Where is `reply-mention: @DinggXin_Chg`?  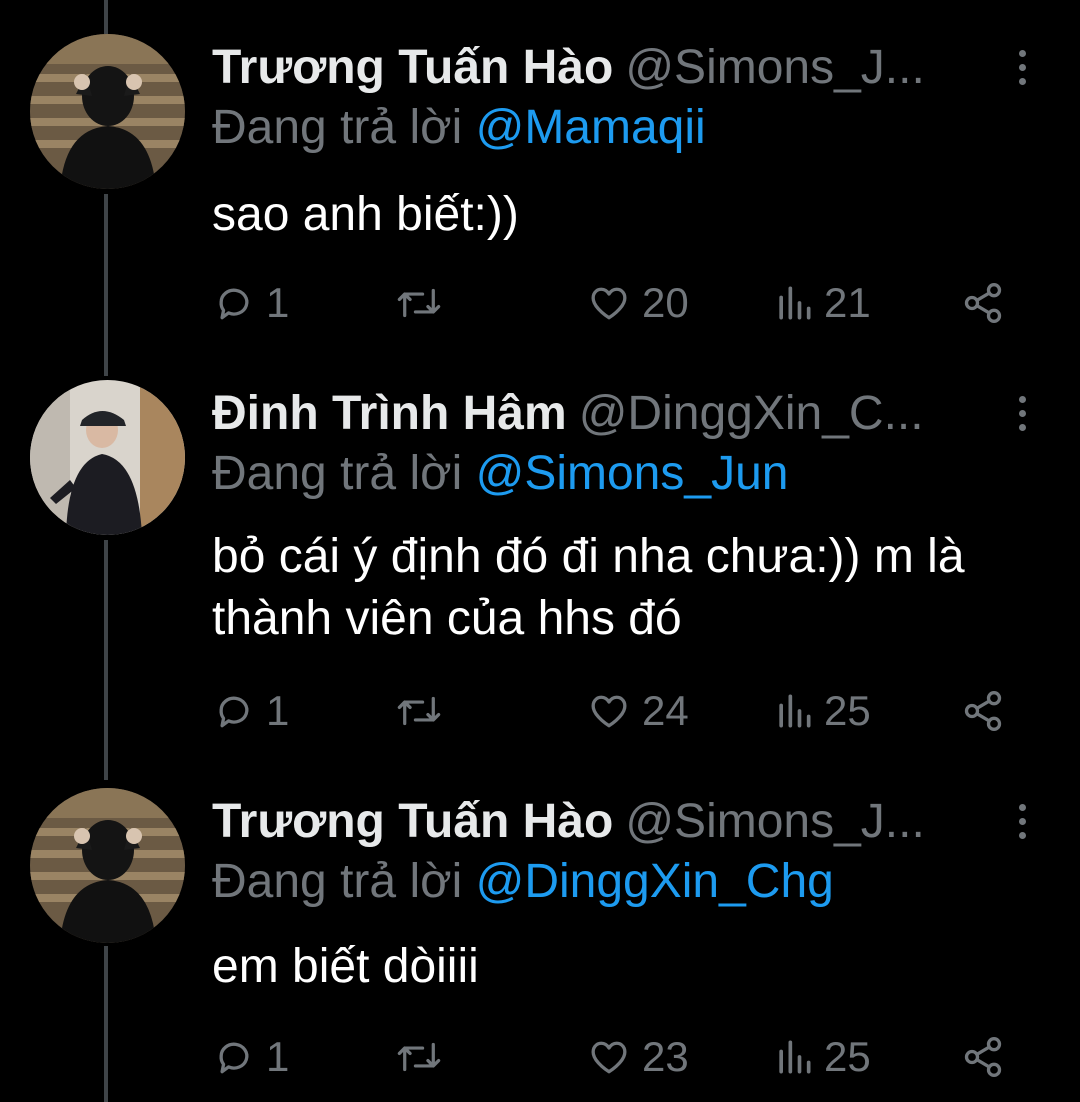
reply-mention: @DinggXin_Chg is located at coordinates (655, 881).